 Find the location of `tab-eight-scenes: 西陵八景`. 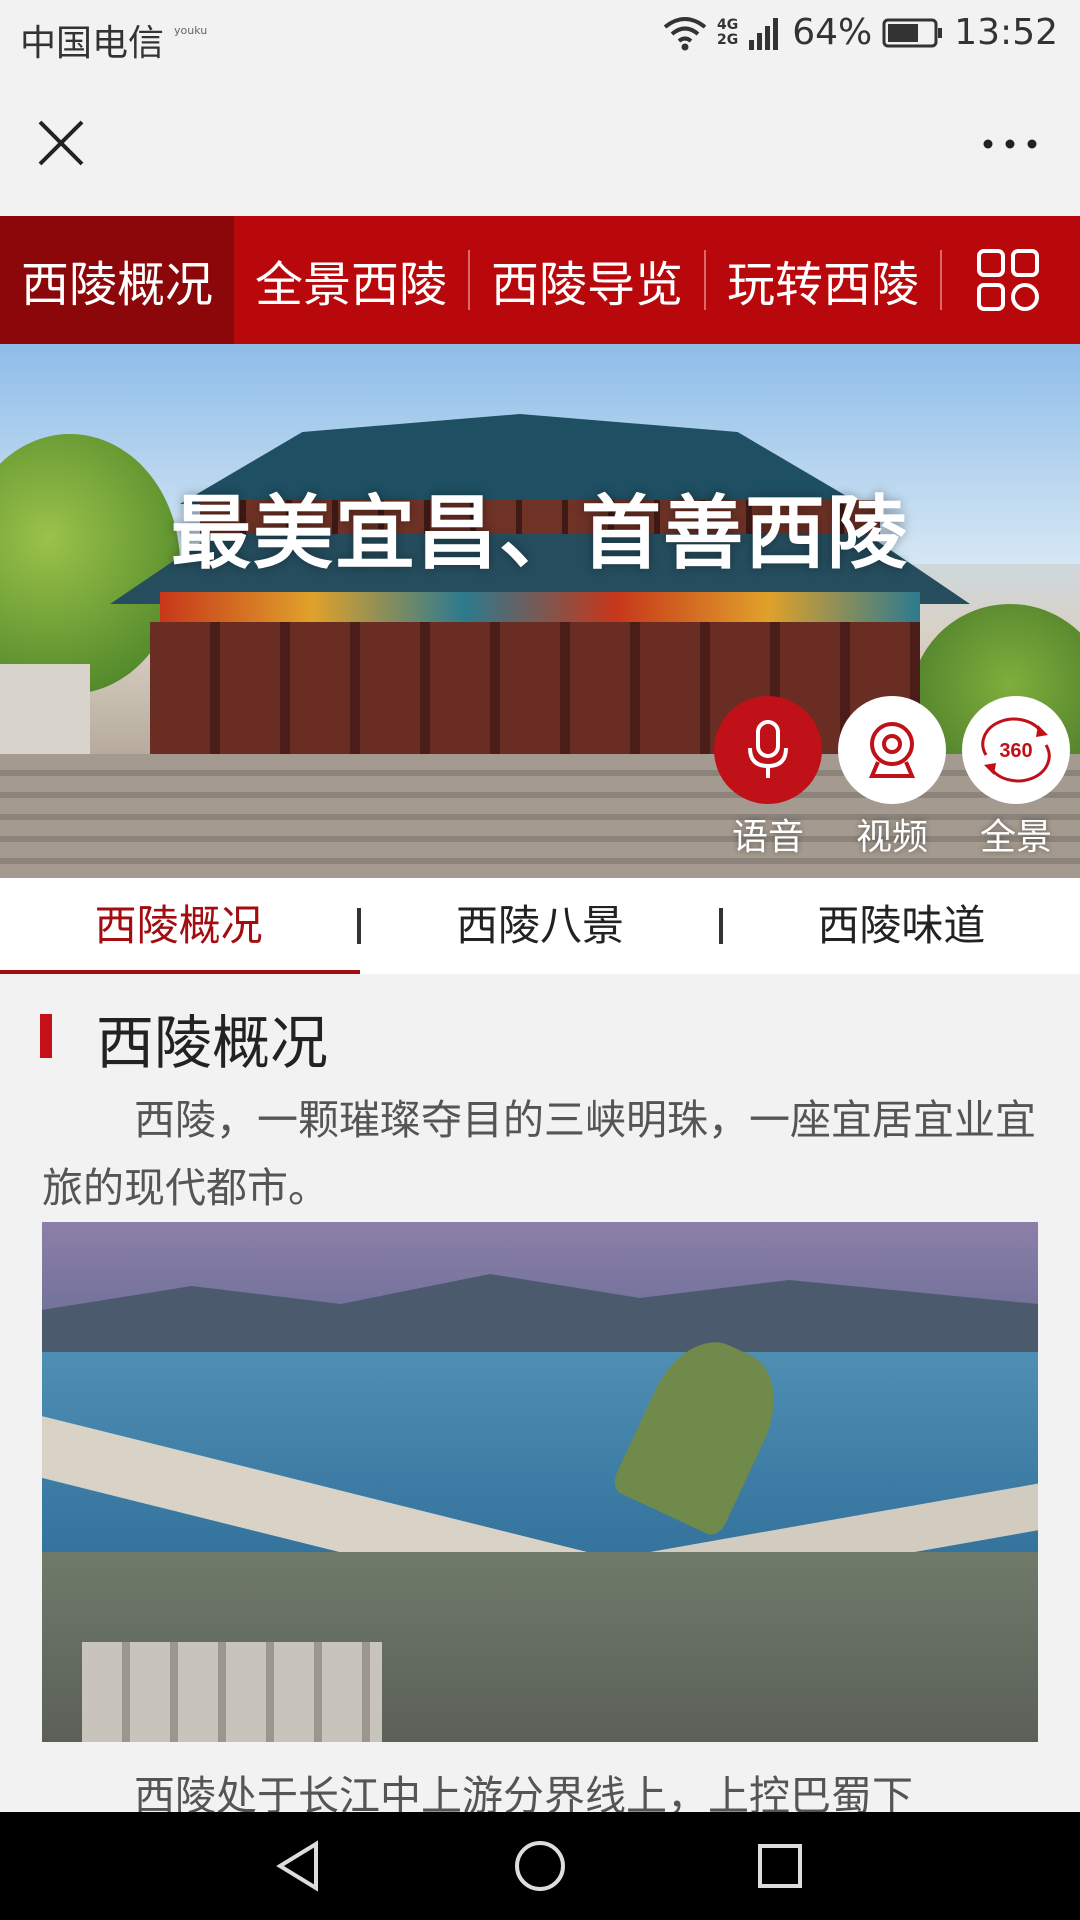

tab-eight-scenes: 西陵八景 is located at coordinates (539, 926).